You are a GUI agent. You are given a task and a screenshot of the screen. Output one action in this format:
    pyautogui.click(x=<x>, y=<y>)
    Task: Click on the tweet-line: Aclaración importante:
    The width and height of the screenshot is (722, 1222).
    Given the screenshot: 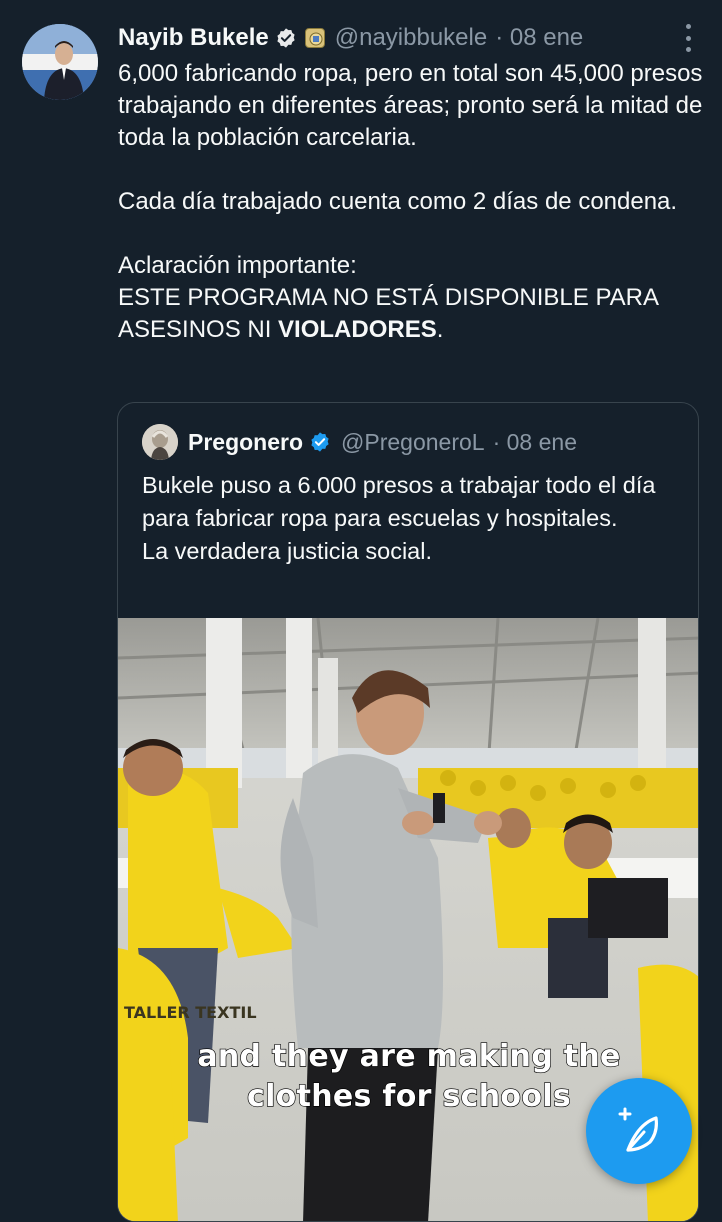 What is the action you would take?
    pyautogui.click(x=237, y=265)
    